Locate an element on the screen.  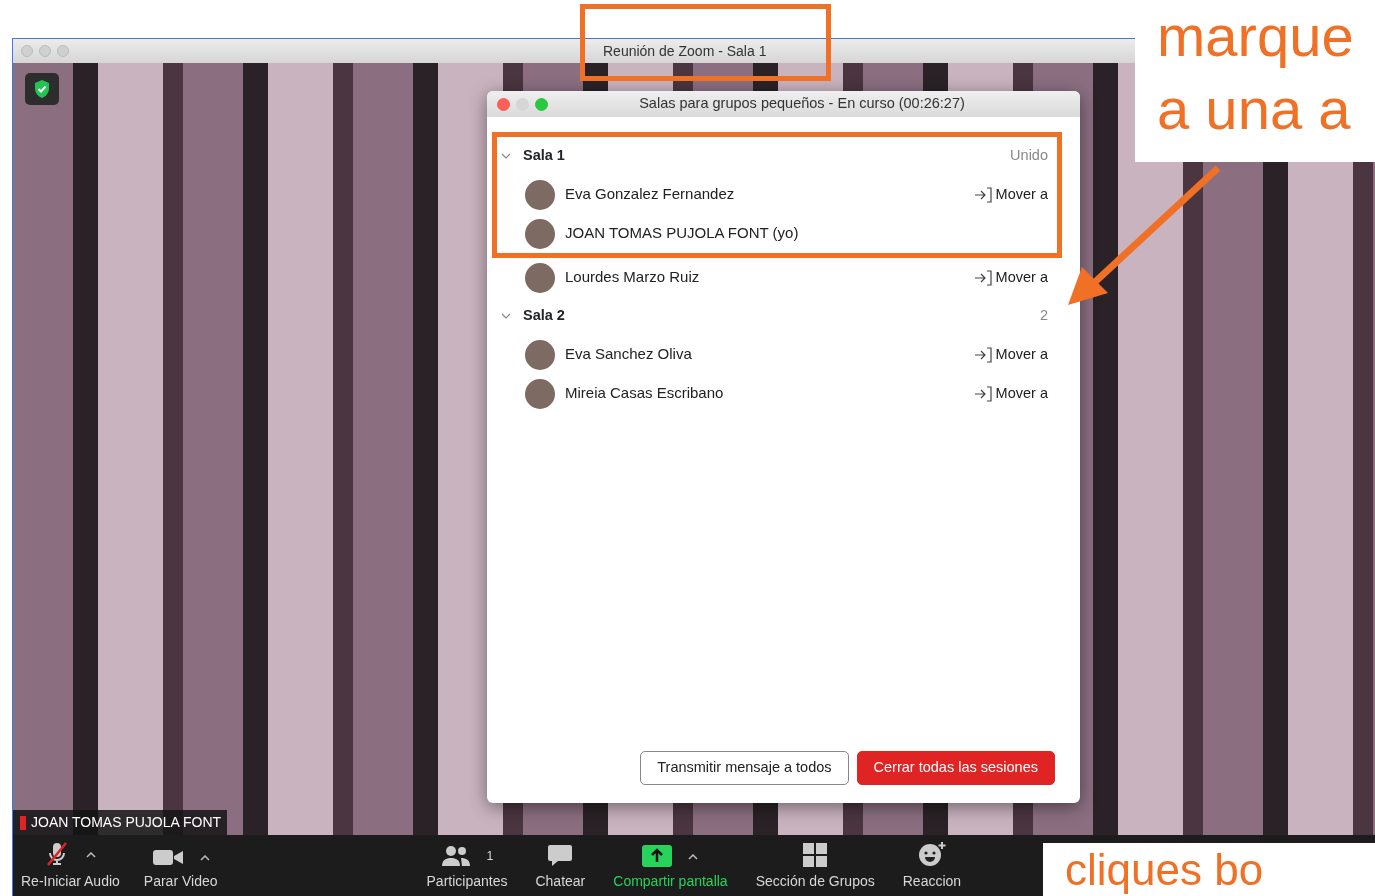
room-status: 2 is located at coordinates (1043, 316).